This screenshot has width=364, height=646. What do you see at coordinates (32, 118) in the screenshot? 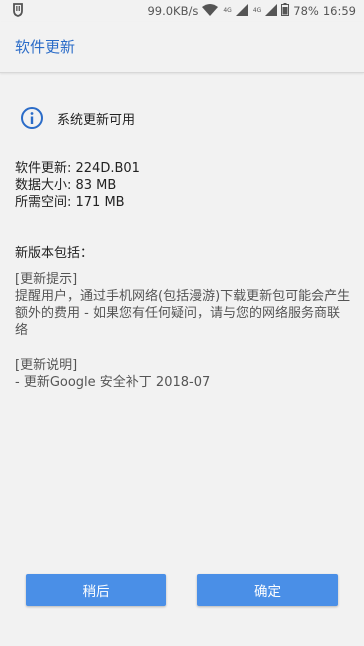
I see `info-icon` at bounding box center [32, 118].